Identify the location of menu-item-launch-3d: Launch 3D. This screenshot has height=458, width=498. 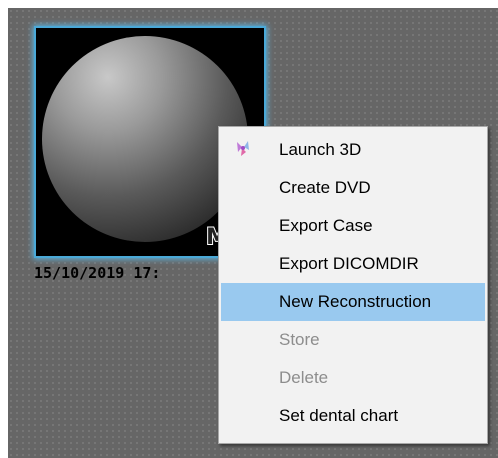
(353, 150).